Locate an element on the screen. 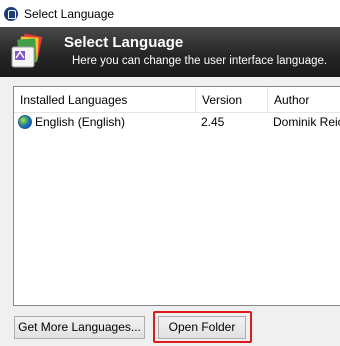 Image resolution: width=340 pixels, height=346 pixels. window-title: Select Language is located at coordinates (69, 13).